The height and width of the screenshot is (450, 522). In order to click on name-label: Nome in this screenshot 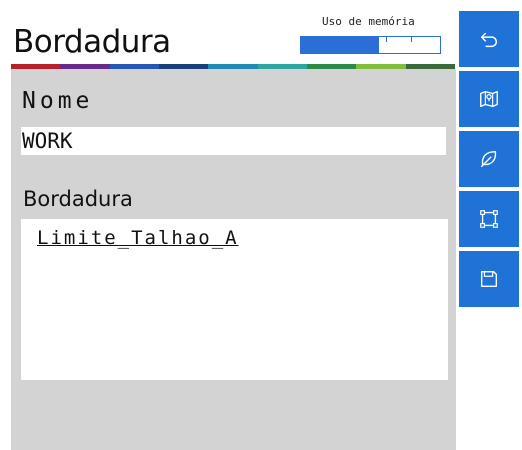, I will do `click(58, 101)`.